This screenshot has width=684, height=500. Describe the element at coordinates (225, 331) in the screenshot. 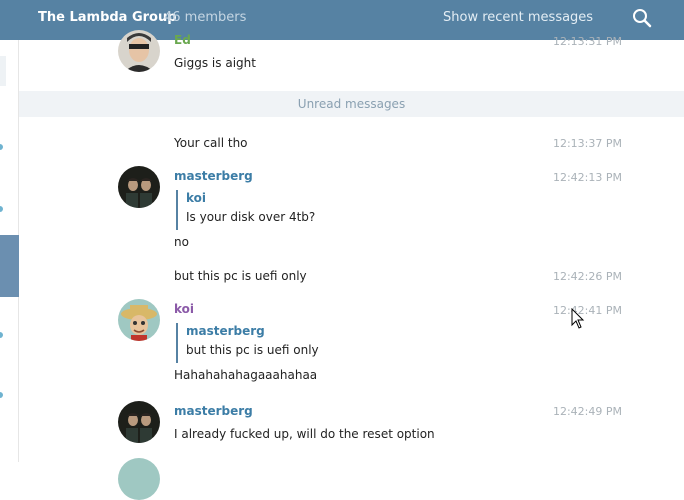

I see `reply-author: masterberg` at that location.